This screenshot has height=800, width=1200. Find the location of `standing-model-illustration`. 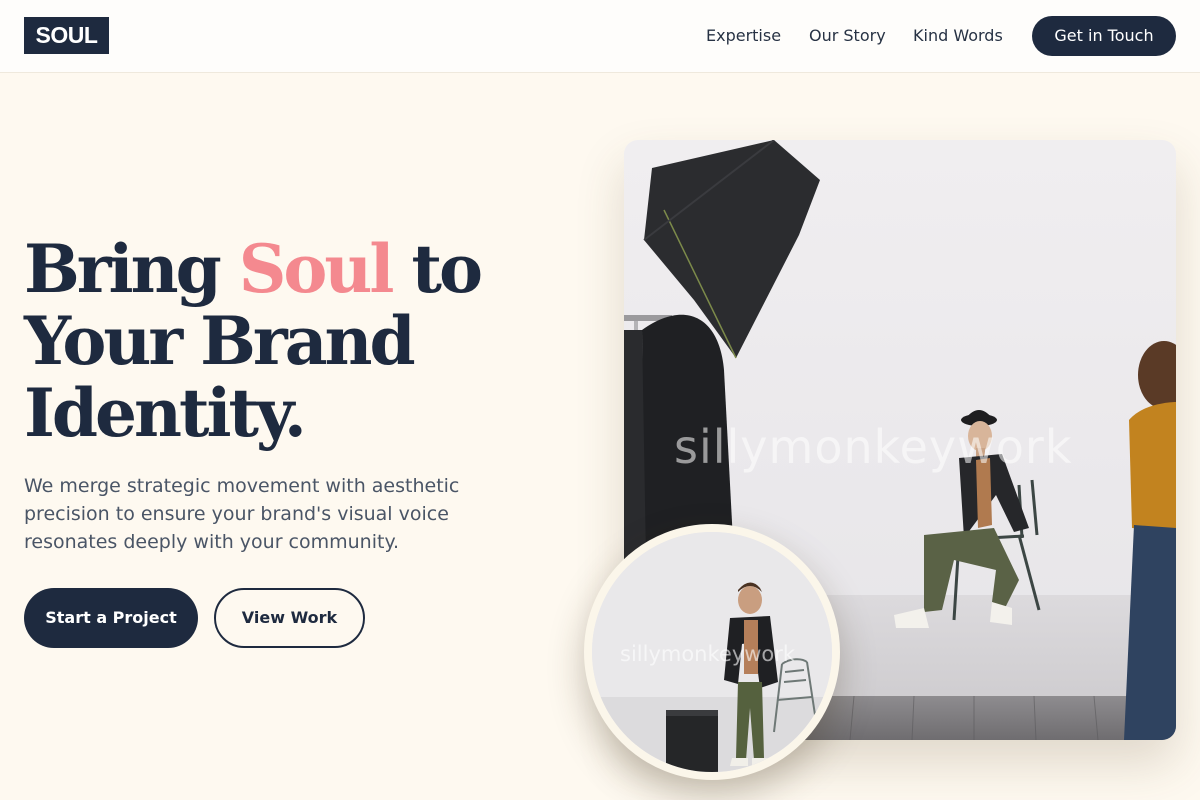

standing-model-illustration is located at coordinates (712, 652).